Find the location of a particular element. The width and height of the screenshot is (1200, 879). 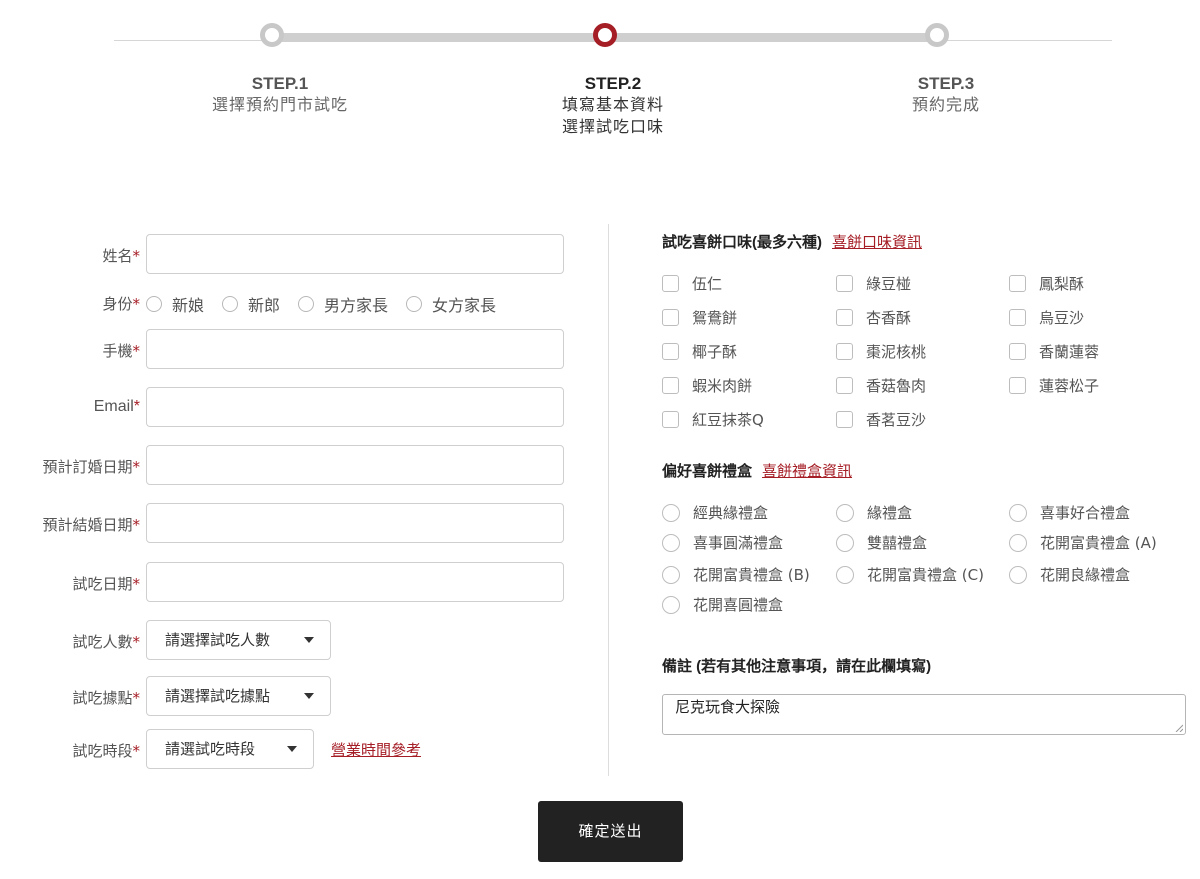

flavor-checkbox: 香菇魯肉 is located at coordinates (881, 385).